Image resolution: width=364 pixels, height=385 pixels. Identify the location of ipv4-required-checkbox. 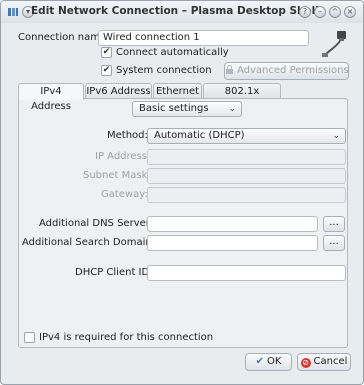
(29, 337).